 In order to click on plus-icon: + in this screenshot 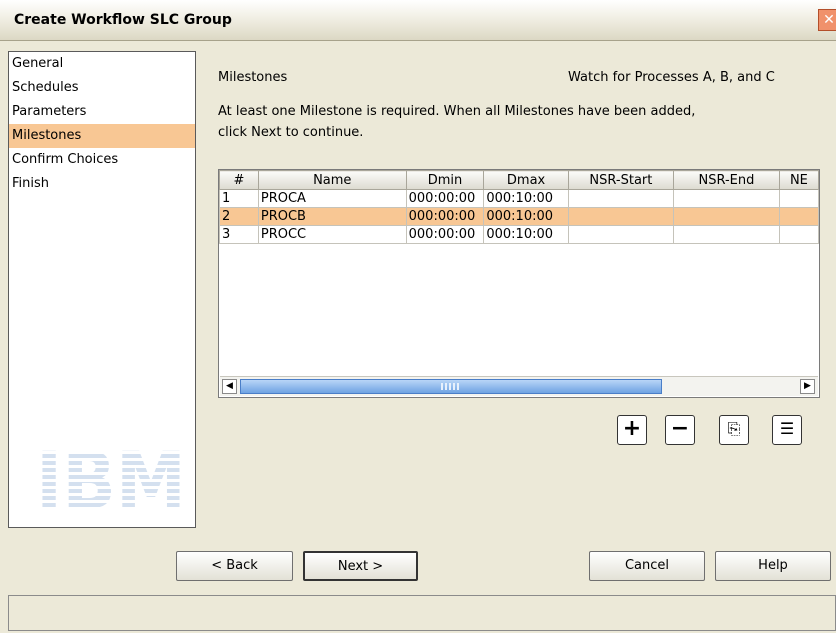, I will do `click(632, 428)`.